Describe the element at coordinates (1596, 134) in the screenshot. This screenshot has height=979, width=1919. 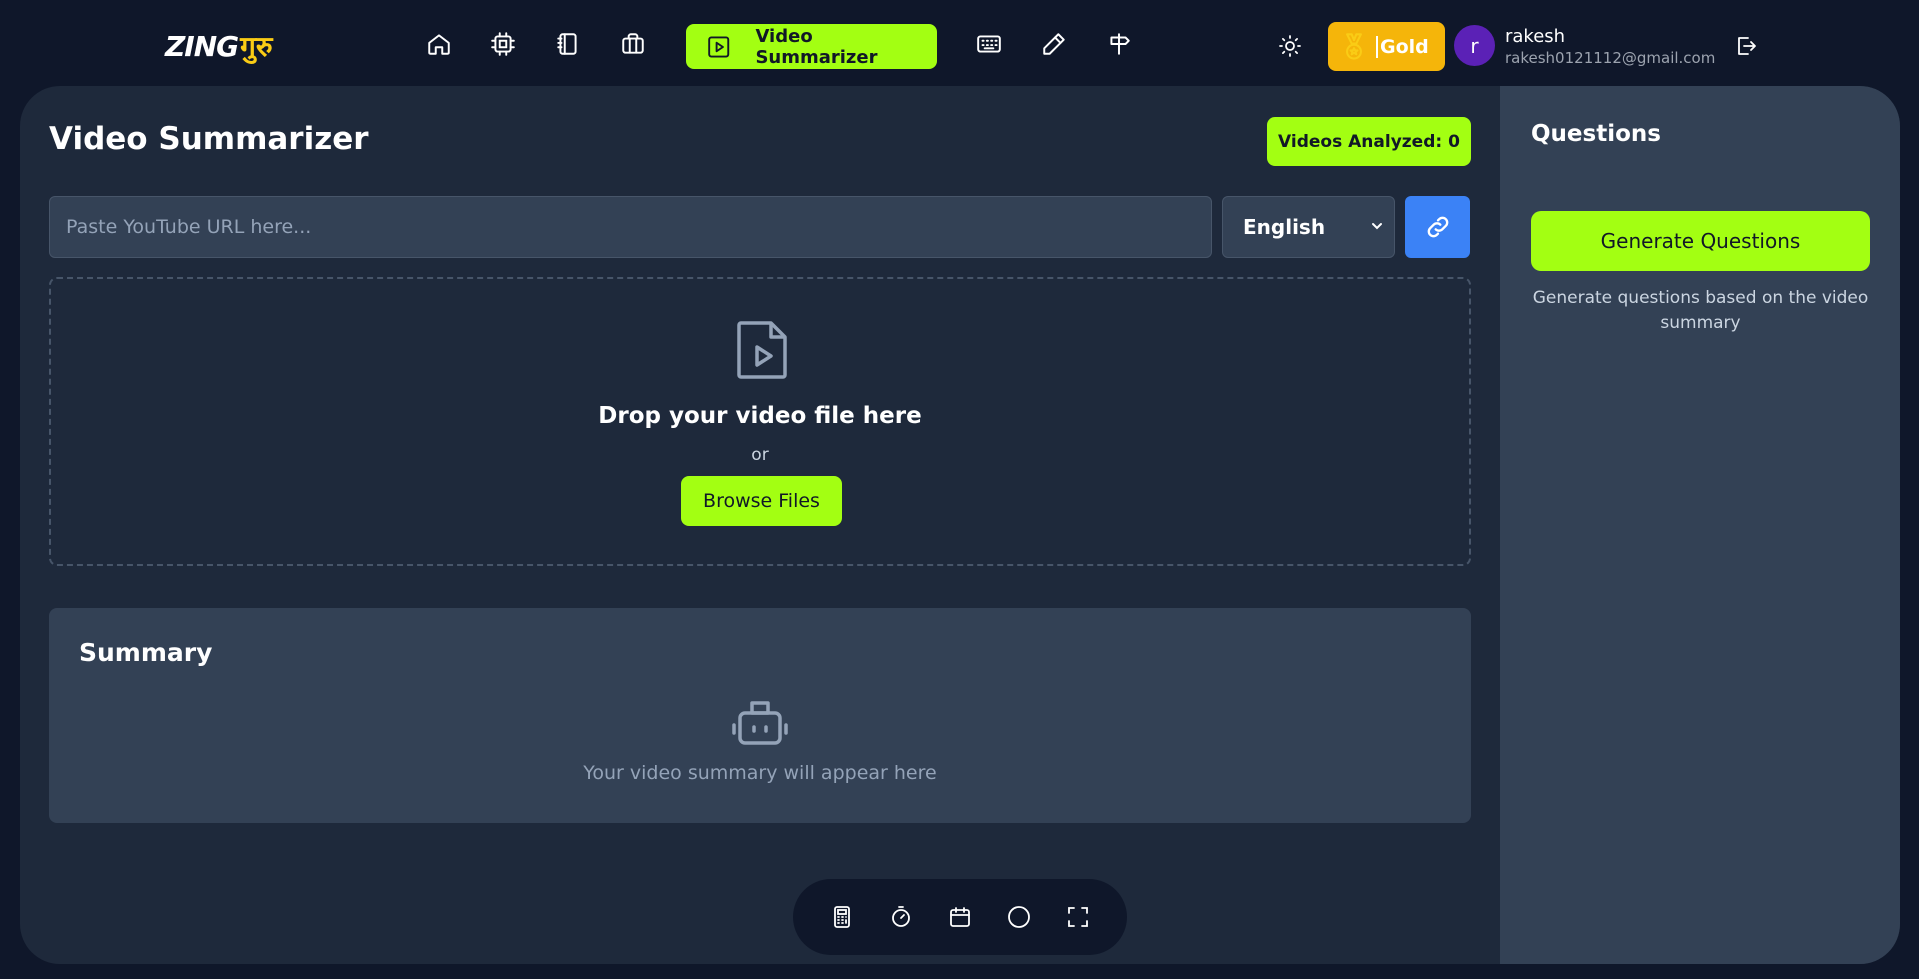
I see `questions-title: Questions` at that location.